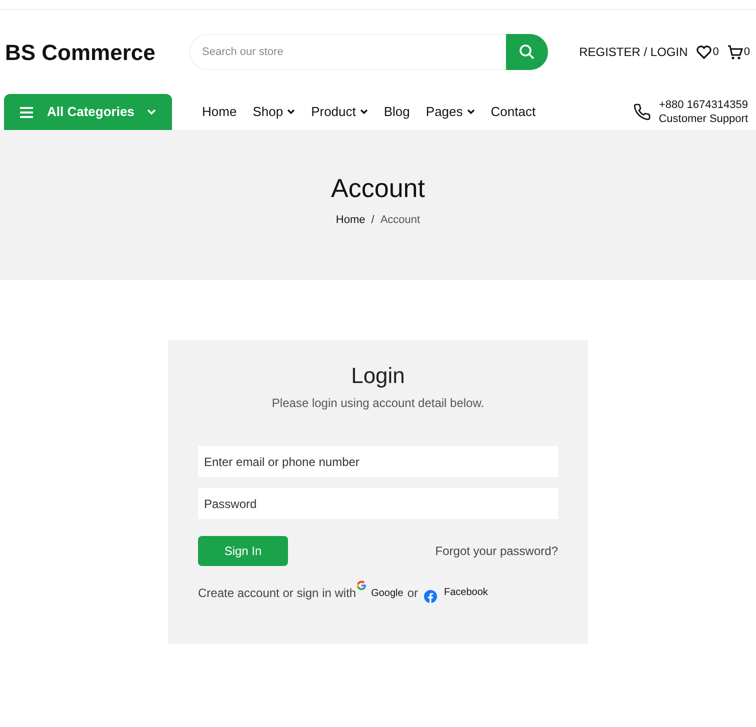 This screenshot has width=756, height=727. Describe the element at coordinates (339, 112) in the screenshot. I see `nav-link: Product` at that location.